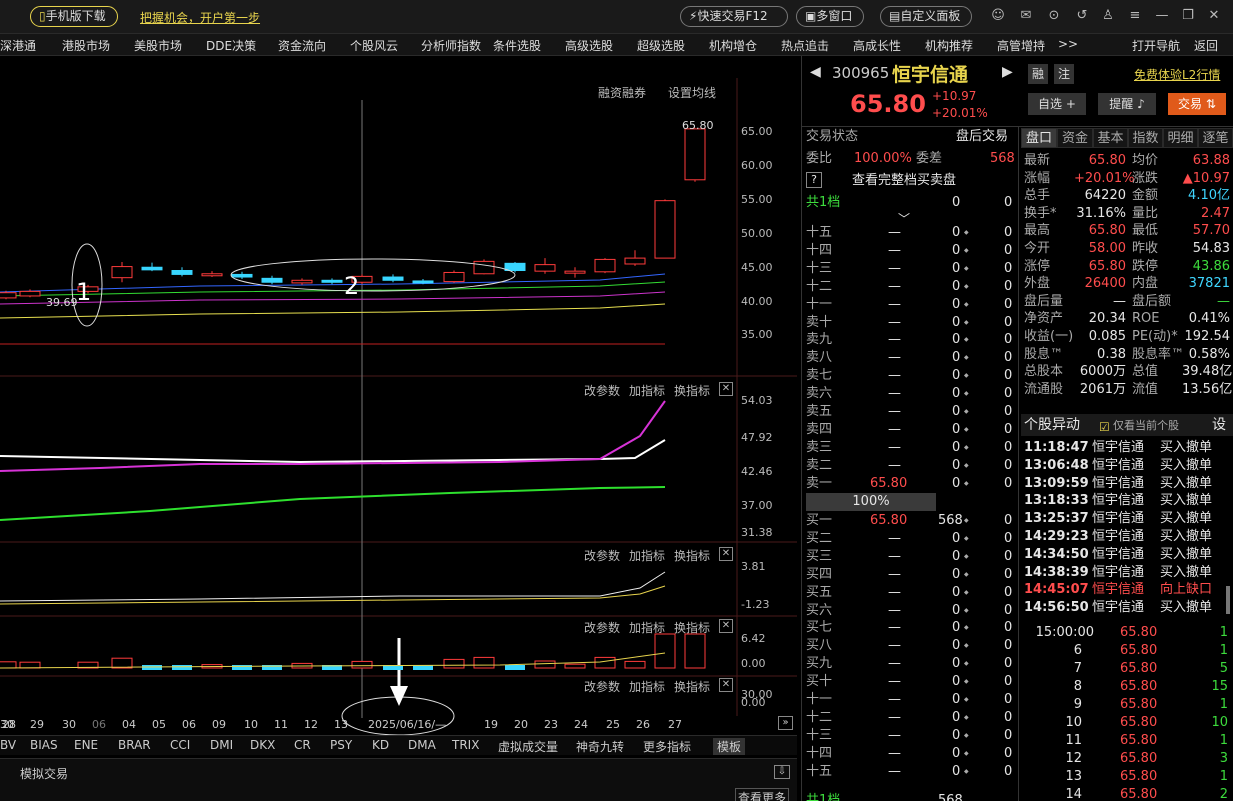 The image size is (1233, 801). Describe the element at coordinates (782, 772) in the screenshot. I see `collapse-icon: ⇩` at that location.